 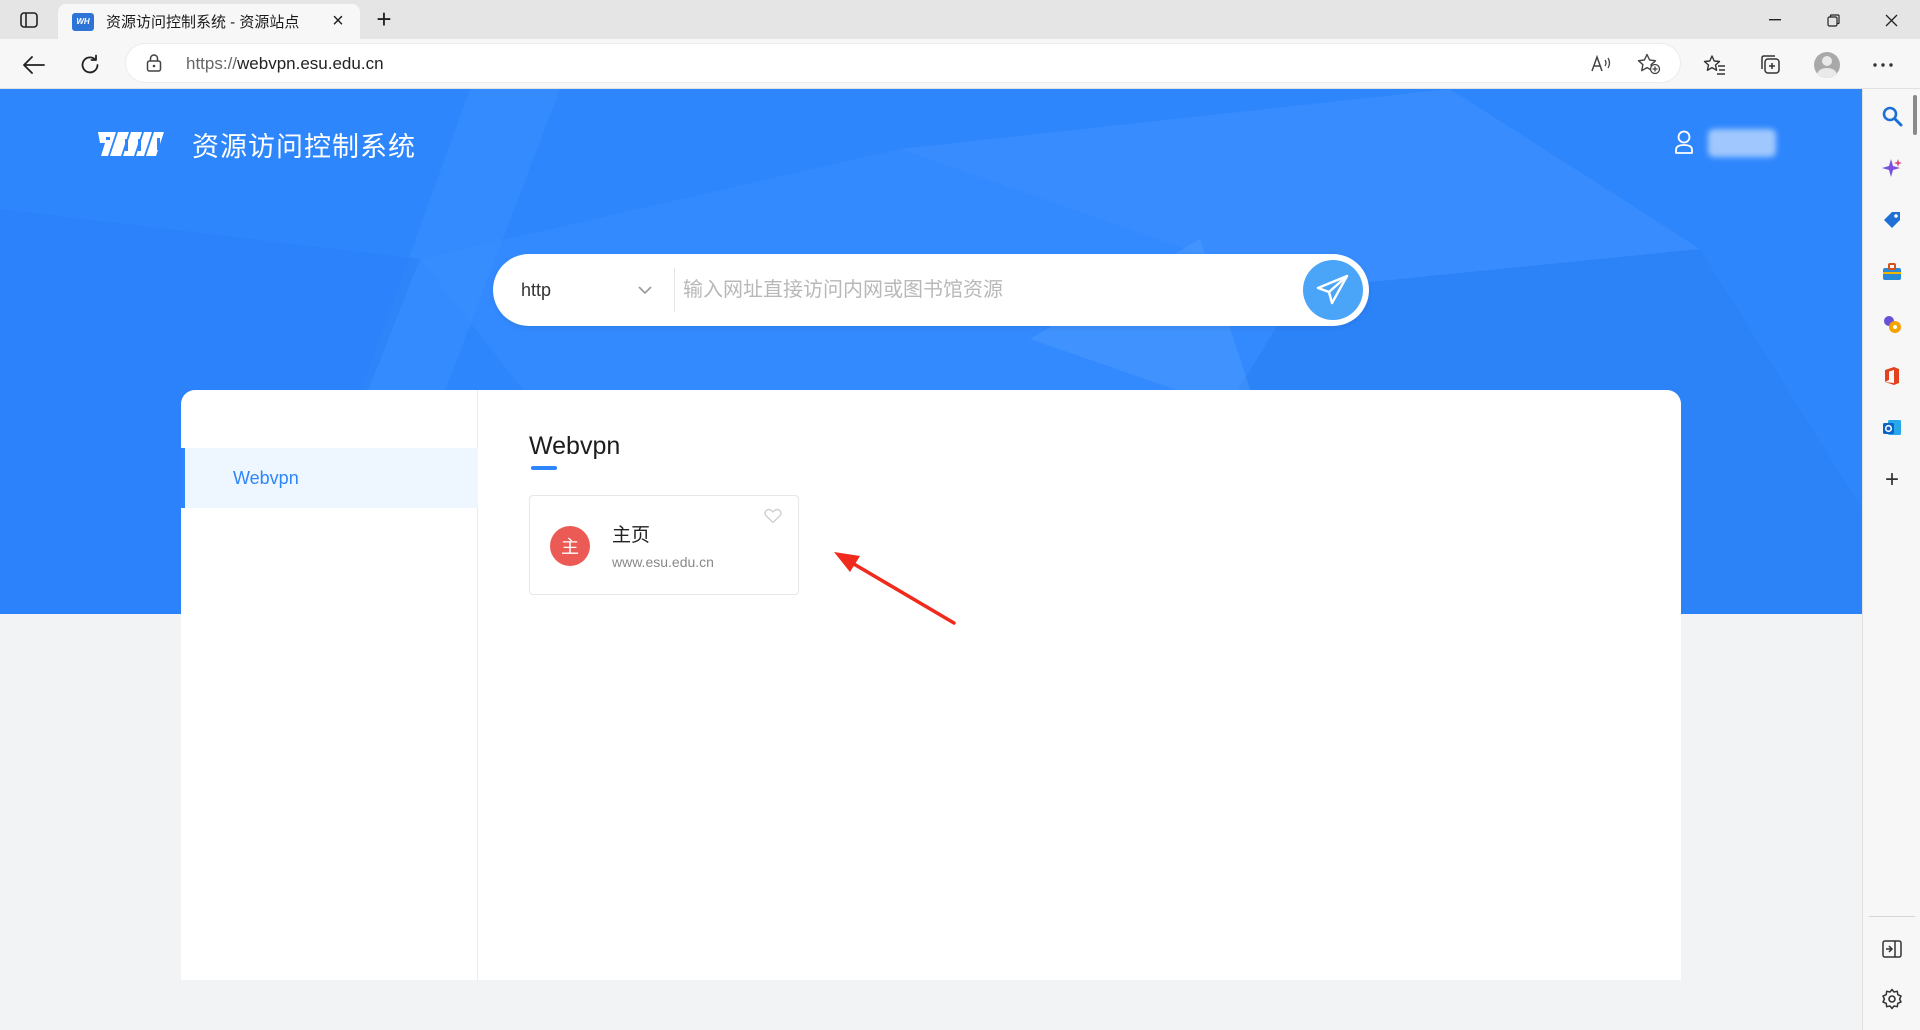 What do you see at coordinates (1892, 220) in the screenshot?
I see `shopping-tag-icon` at bounding box center [1892, 220].